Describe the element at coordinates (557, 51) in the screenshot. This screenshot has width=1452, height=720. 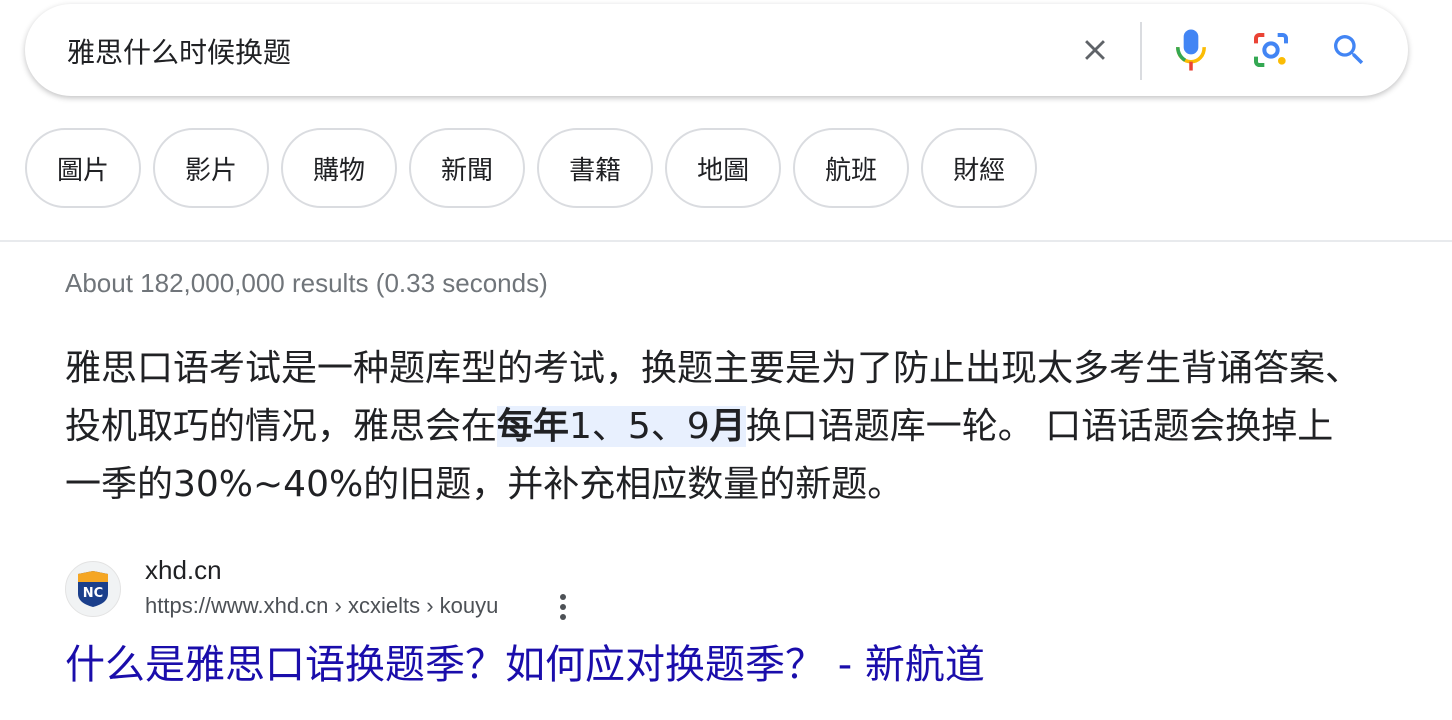
I see `search-input` at that location.